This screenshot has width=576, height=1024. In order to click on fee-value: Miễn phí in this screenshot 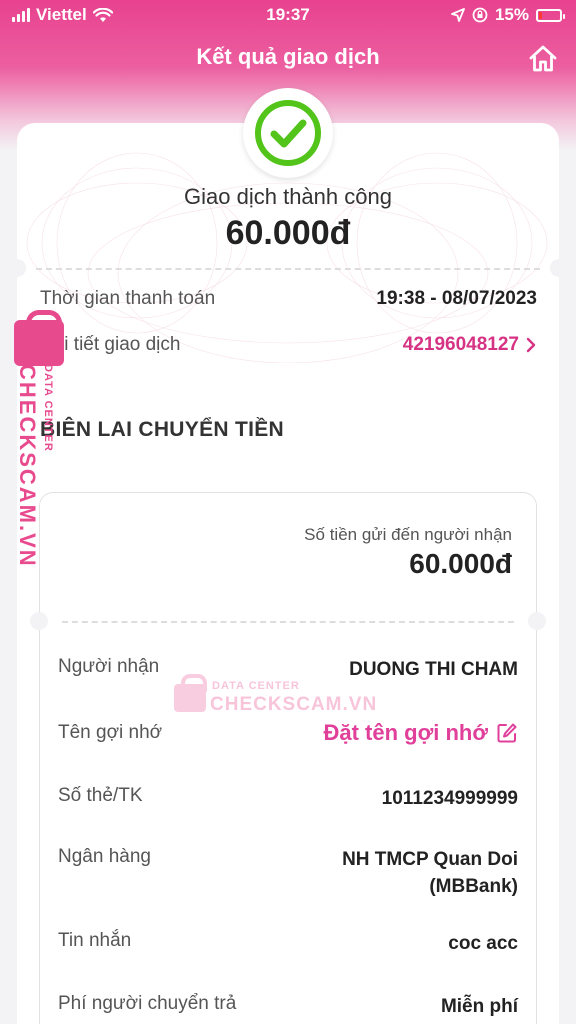, I will do `click(479, 1006)`.